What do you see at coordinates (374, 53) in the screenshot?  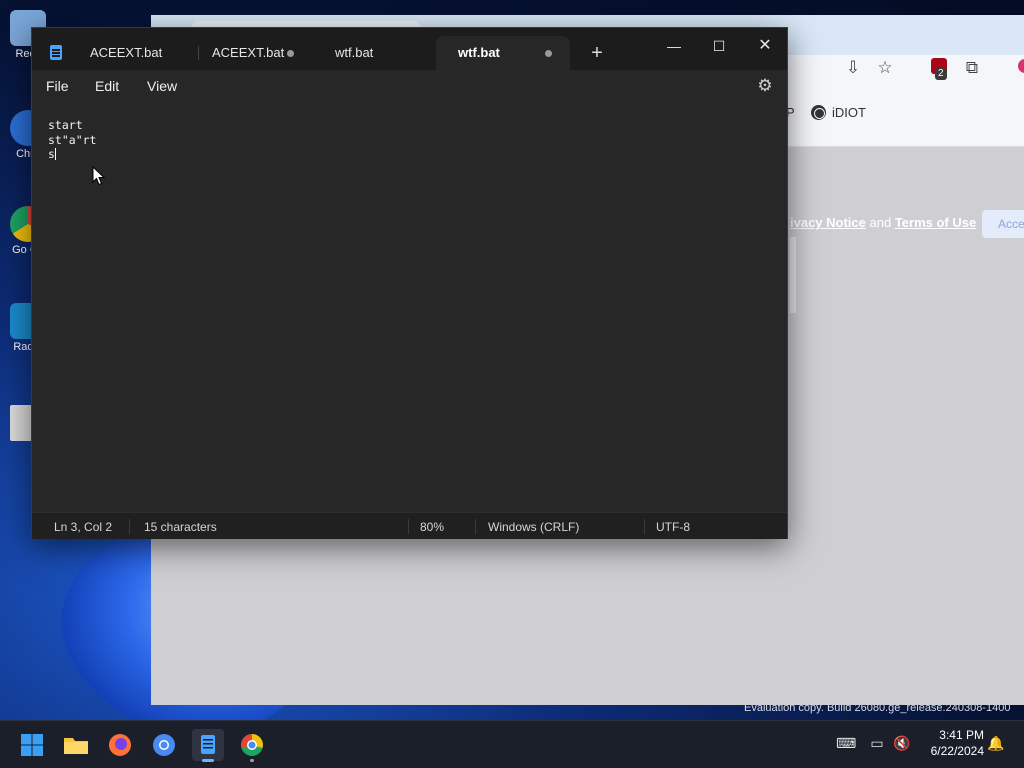 I see `tab-wtf-1: wtf.bat` at bounding box center [374, 53].